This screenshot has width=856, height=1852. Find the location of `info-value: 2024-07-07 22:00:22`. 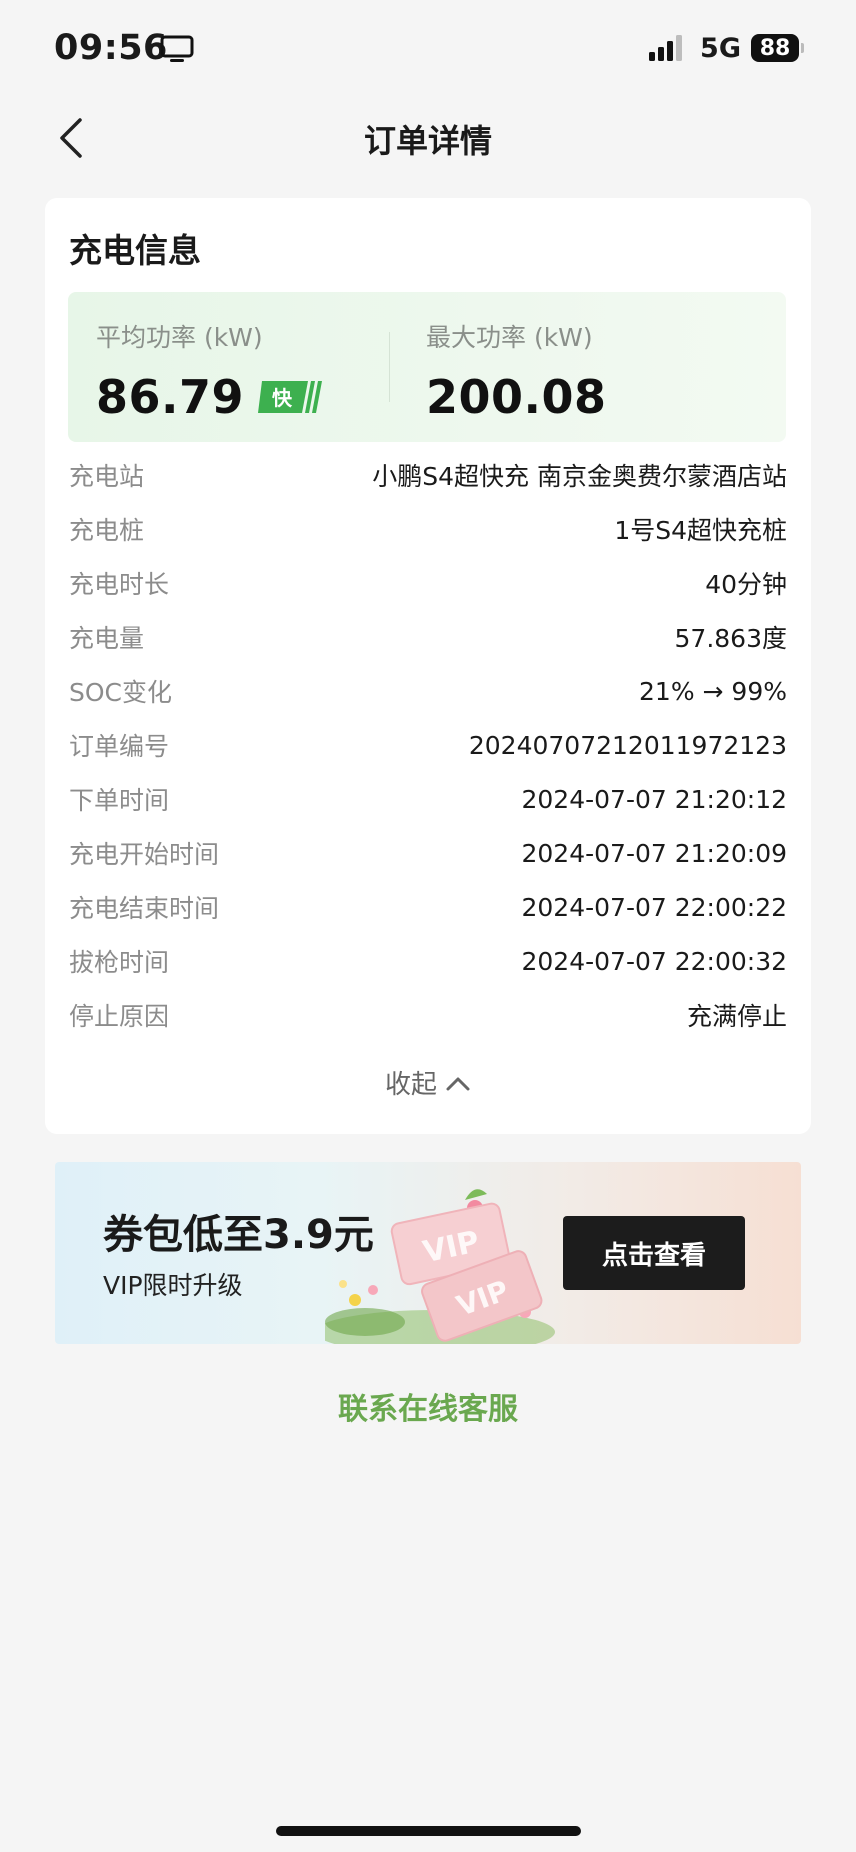

info-value: 2024-07-07 22:00:22 is located at coordinates (654, 907).